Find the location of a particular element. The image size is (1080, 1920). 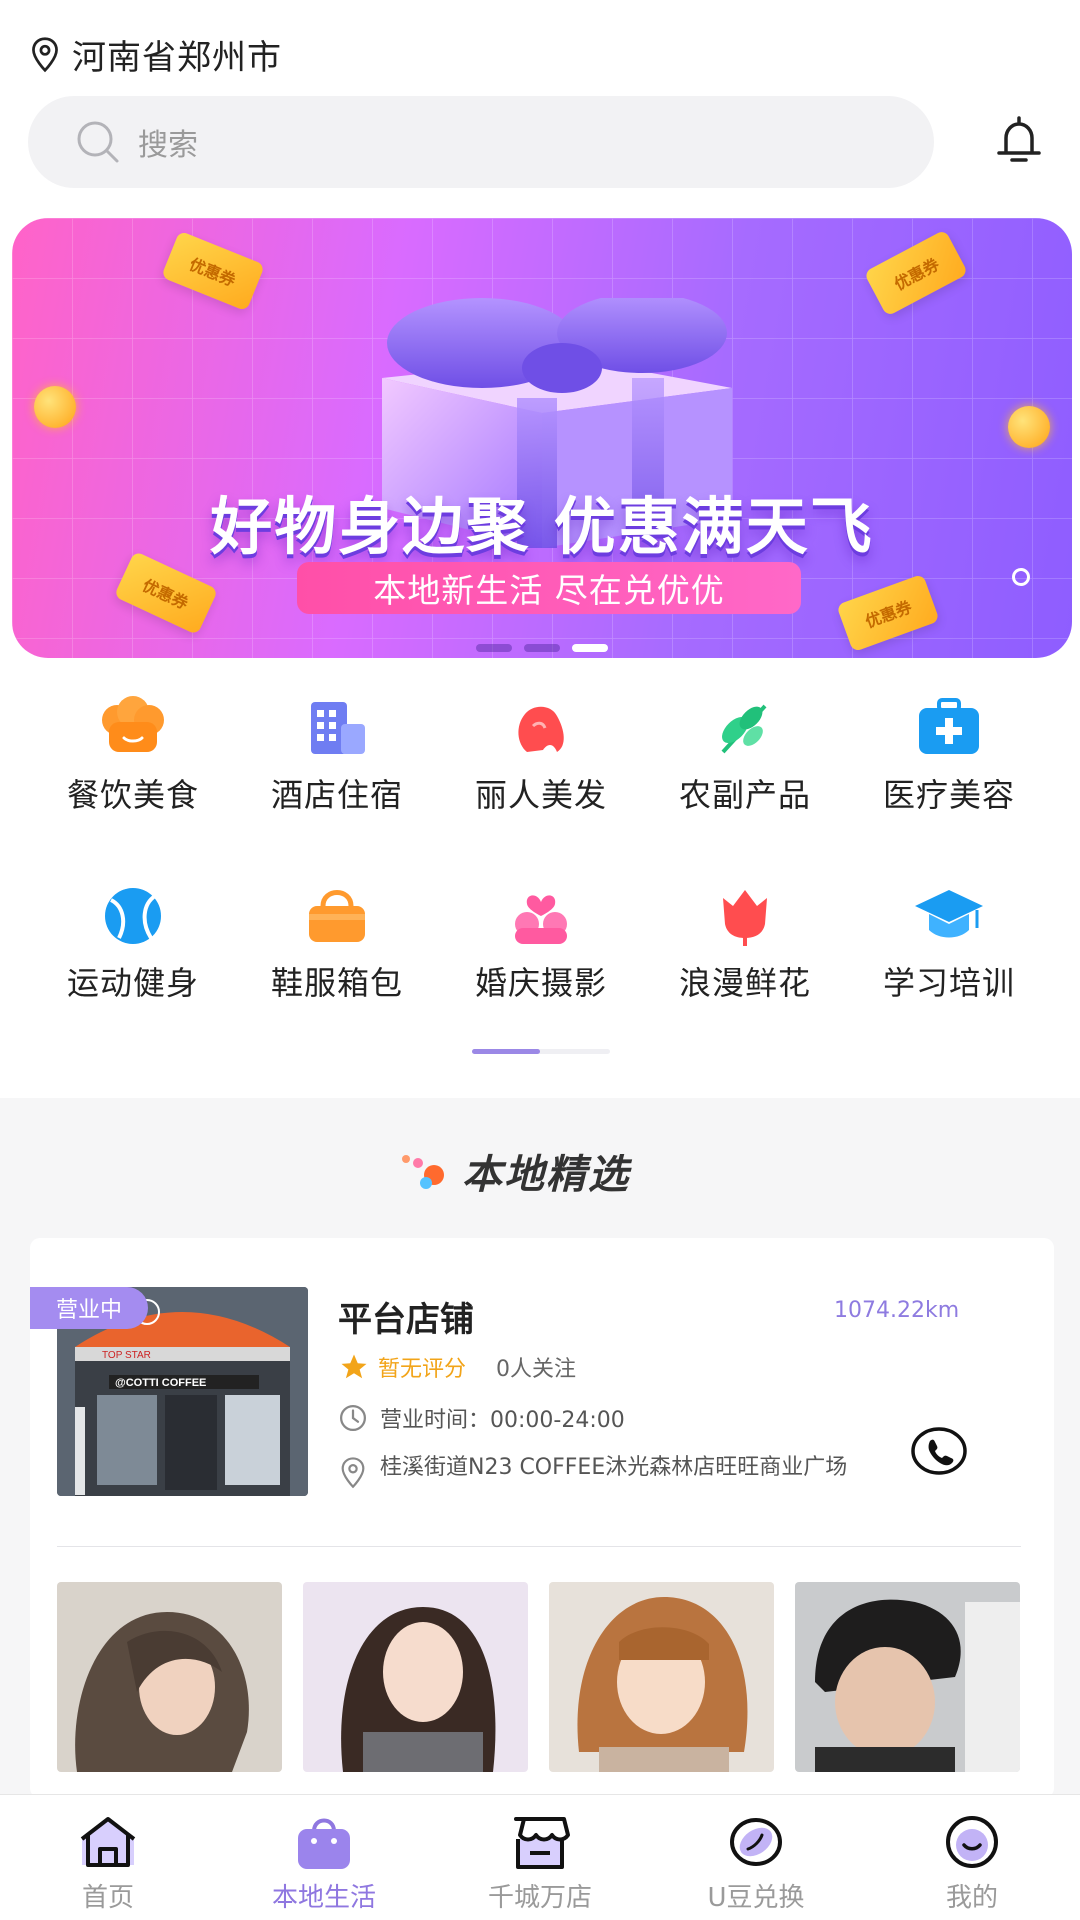

search-input: 搜索 is located at coordinates (481, 142).